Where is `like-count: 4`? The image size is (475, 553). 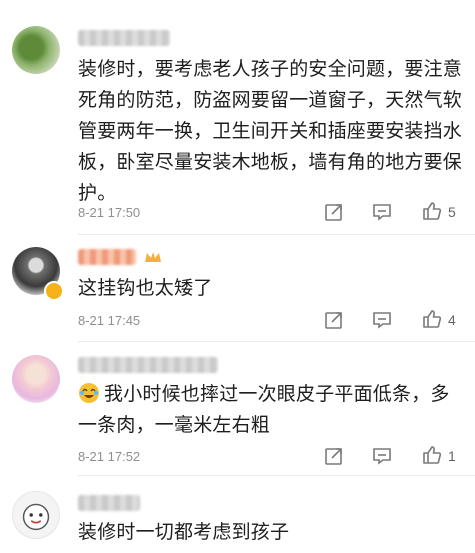
like-count: 4 is located at coordinates (452, 320).